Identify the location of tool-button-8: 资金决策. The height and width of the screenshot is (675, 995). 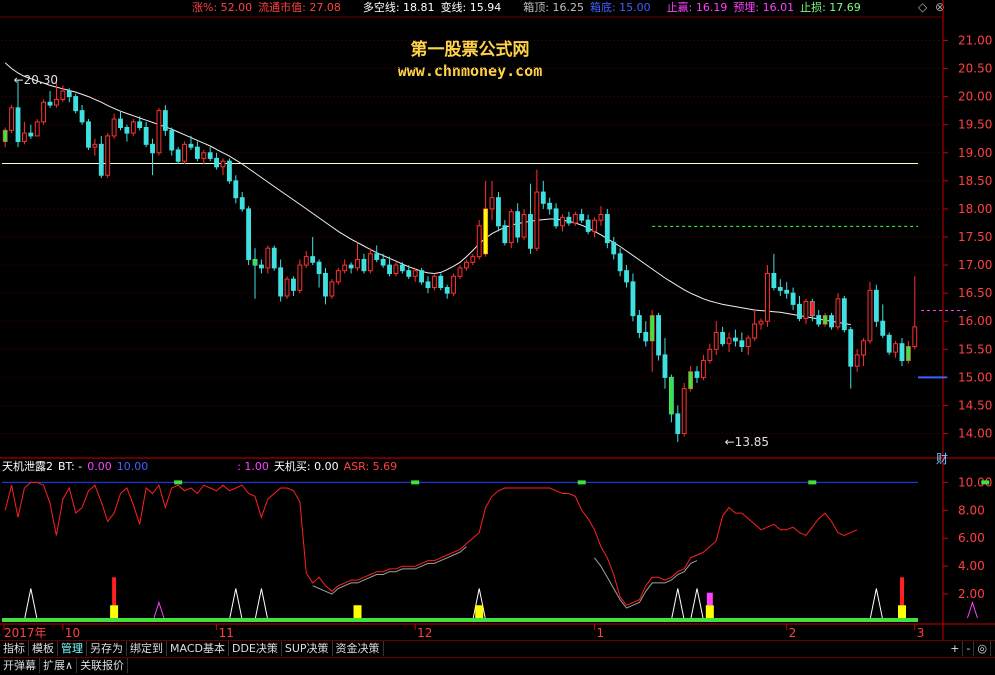
(358, 648).